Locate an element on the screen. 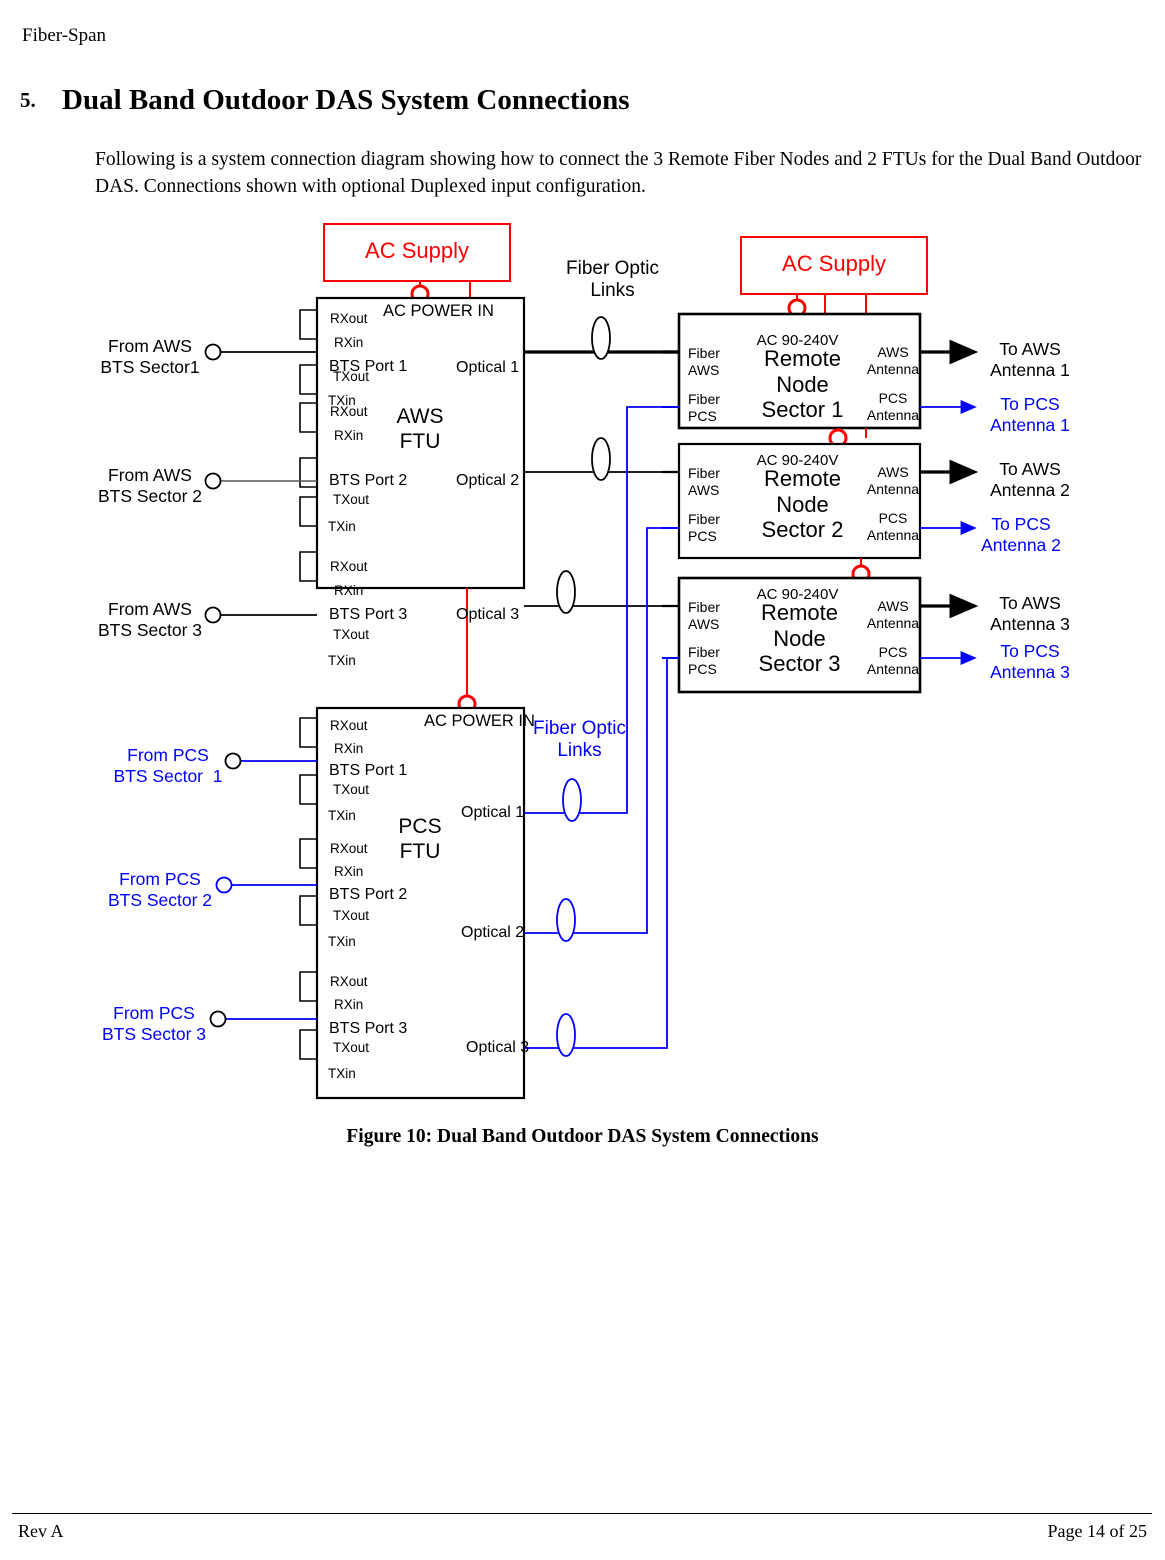 This screenshot has width=1165, height=1560. remote-node-2-fiber-pcs-port: Fiber PCS is located at coordinates (704, 527).